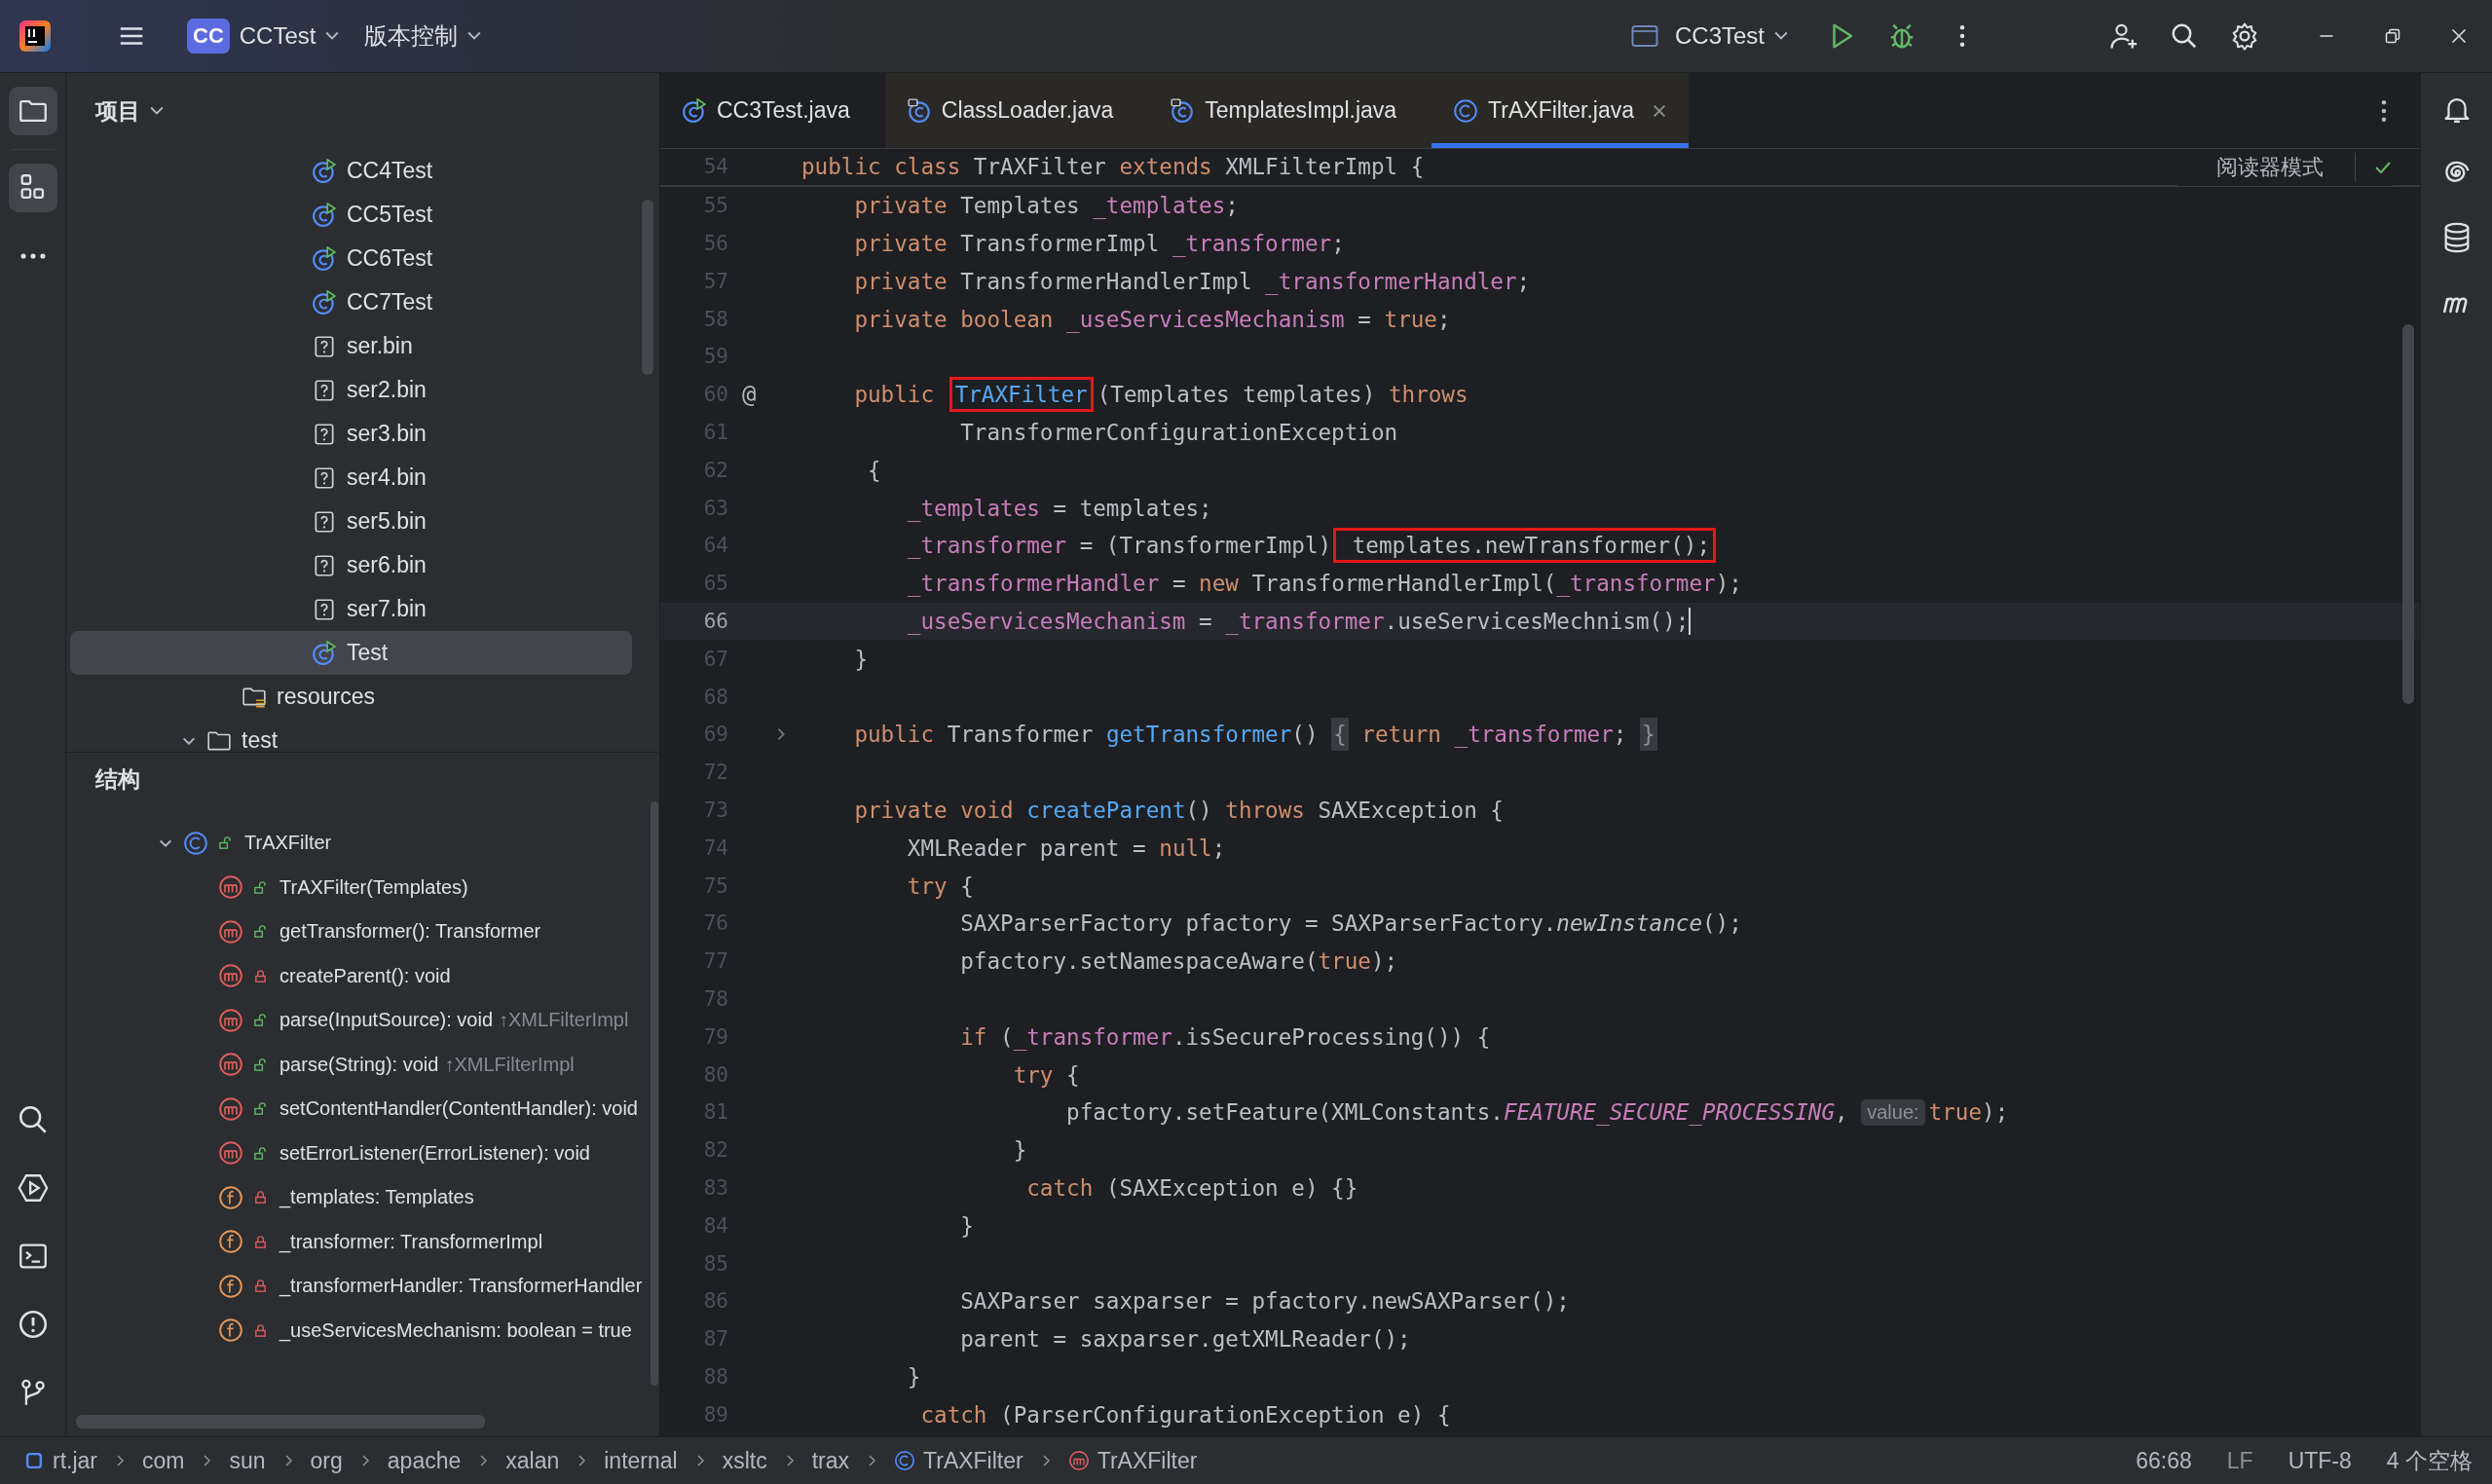 Image resolution: width=2492 pixels, height=1484 pixels. What do you see at coordinates (641, 1460) in the screenshot?
I see `breadcrumb-item: internal` at bounding box center [641, 1460].